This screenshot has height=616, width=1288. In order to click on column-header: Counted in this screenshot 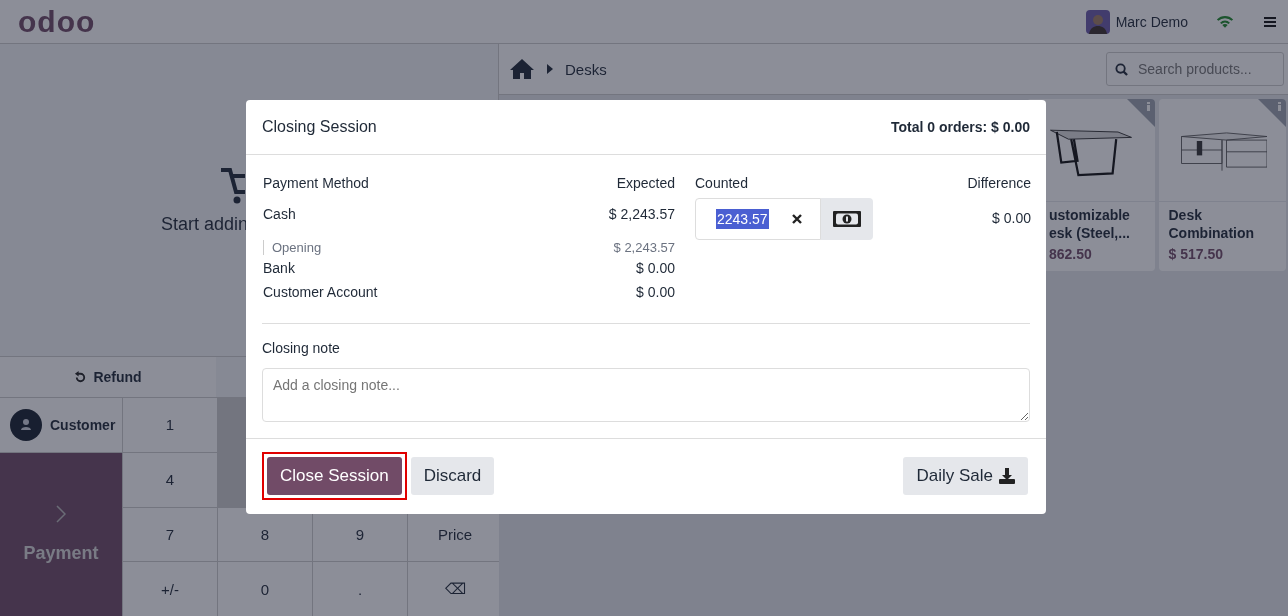, I will do `click(721, 183)`.